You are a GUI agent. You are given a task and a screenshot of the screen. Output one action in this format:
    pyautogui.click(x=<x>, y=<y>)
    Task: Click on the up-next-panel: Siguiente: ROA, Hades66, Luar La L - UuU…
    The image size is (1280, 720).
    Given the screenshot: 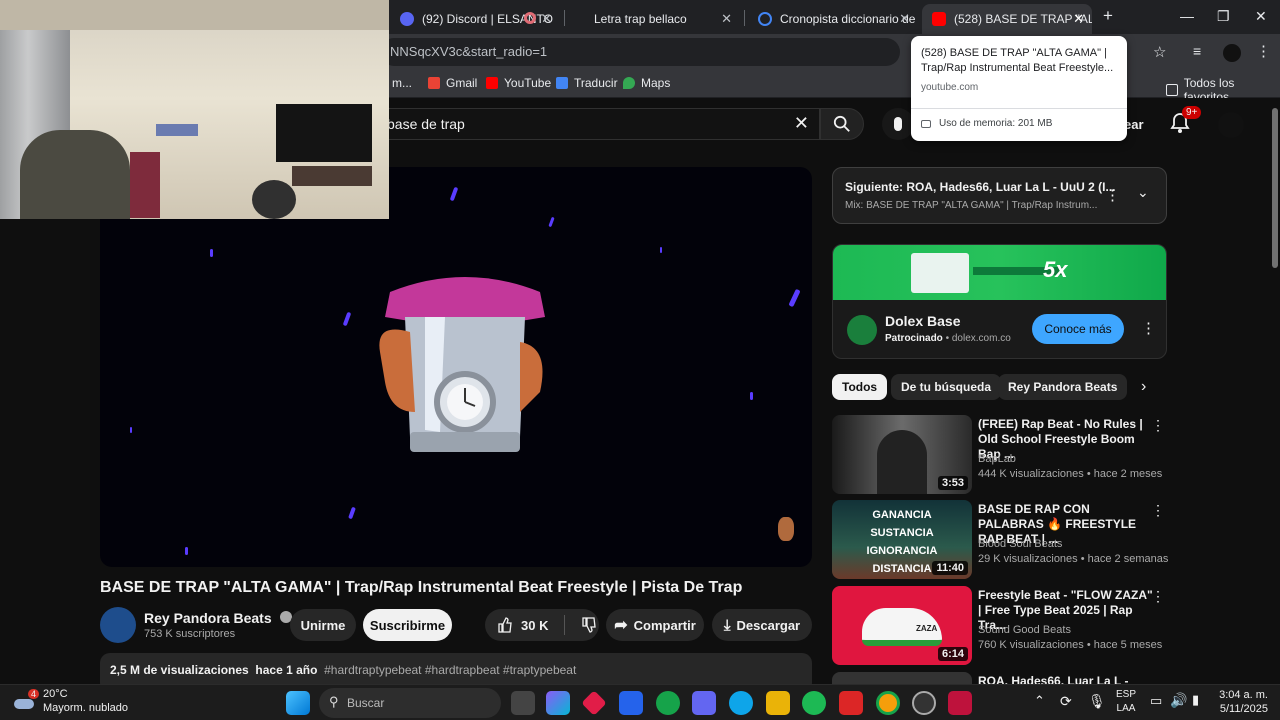 What is the action you would take?
    pyautogui.click(x=999, y=195)
    